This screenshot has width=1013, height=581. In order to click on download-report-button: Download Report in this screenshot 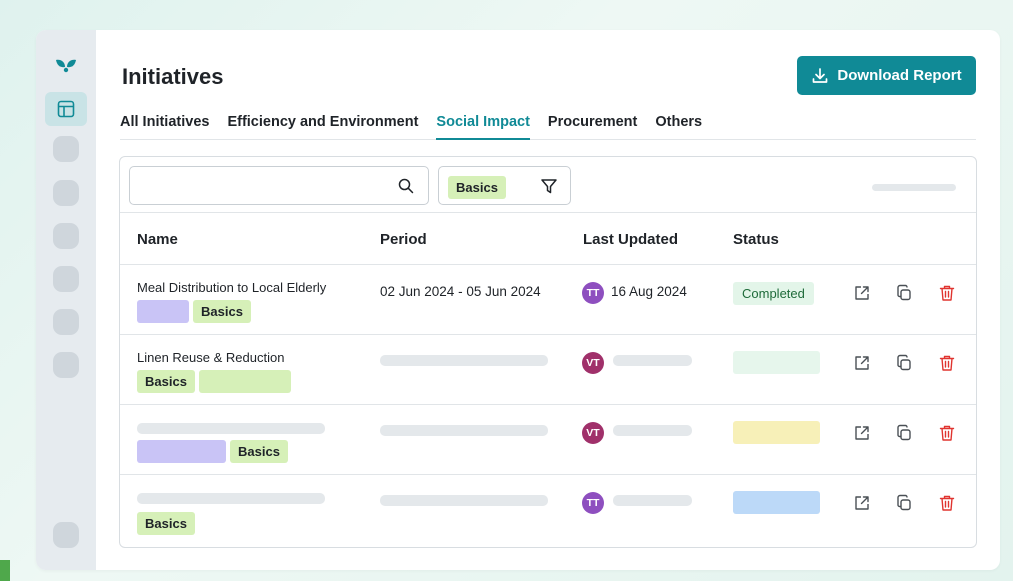, I will do `click(886, 75)`.